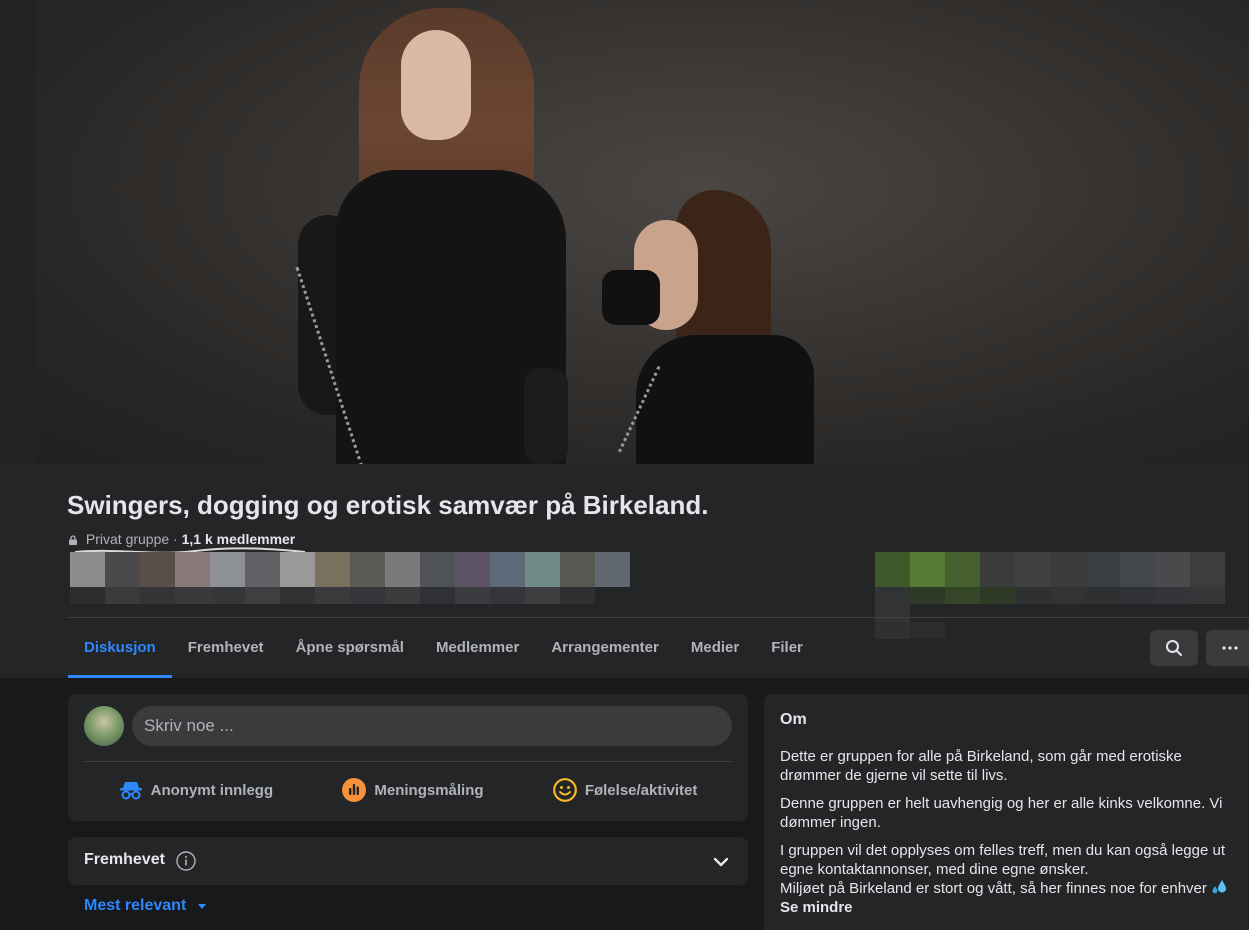  I want to click on search-icon, so click(1174, 648).